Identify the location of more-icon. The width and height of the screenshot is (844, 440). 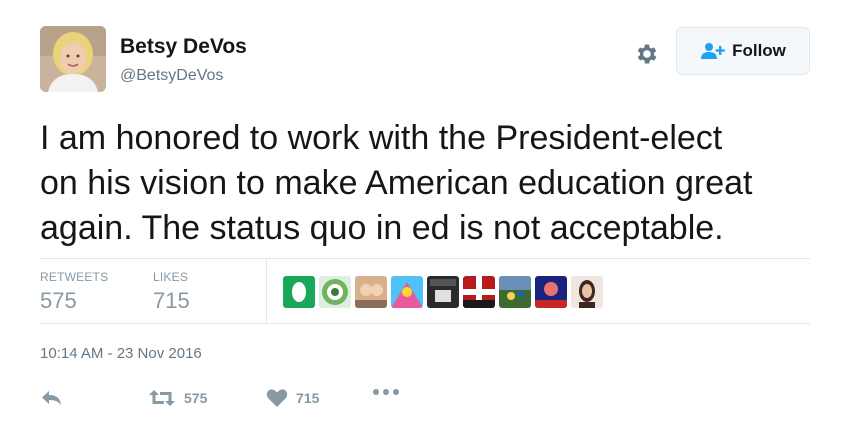
(386, 392).